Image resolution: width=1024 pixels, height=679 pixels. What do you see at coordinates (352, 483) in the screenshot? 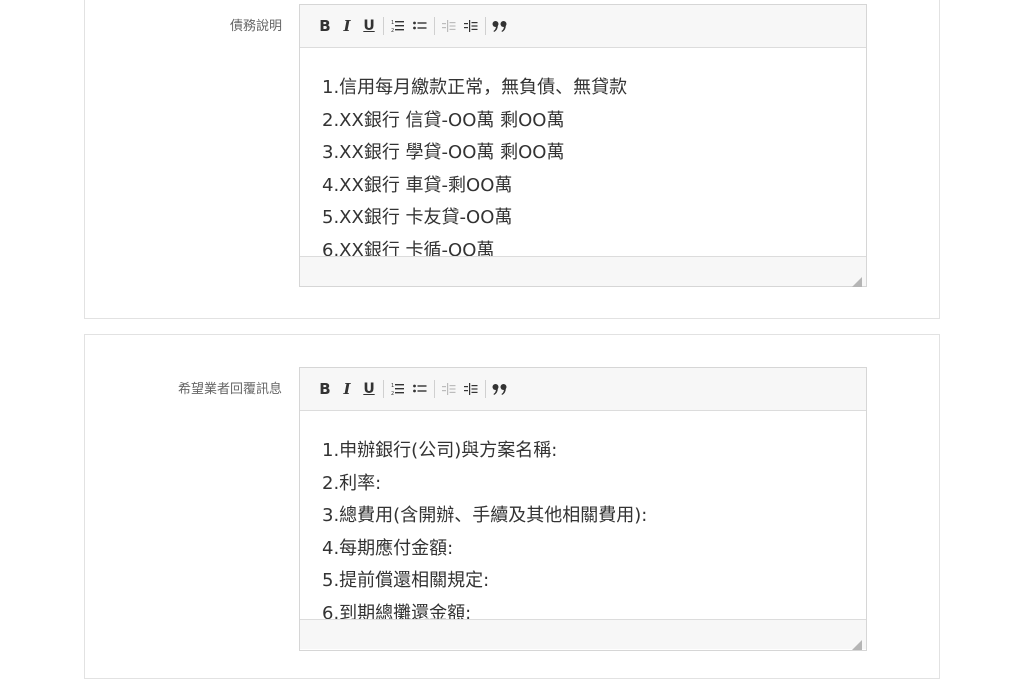
I see `content-line: 2.利率:` at bounding box center [352, 483].